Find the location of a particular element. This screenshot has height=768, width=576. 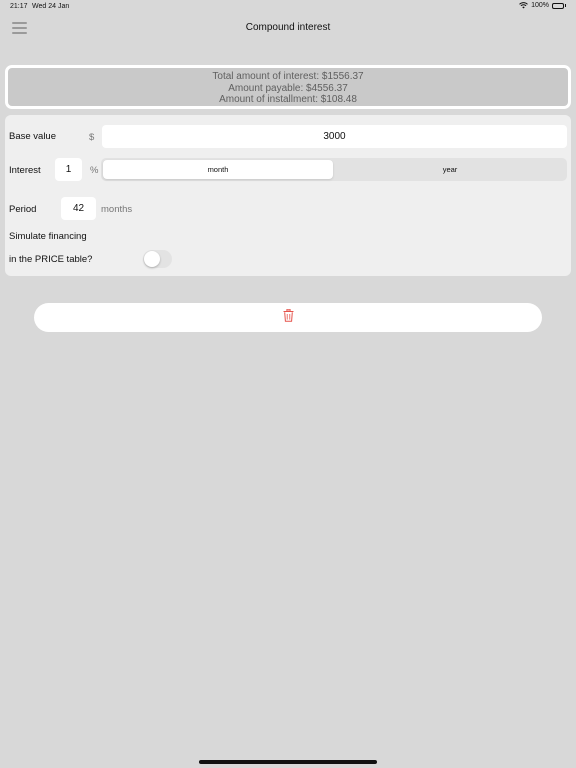

toggle-knob is located at coordinates (152, 259).